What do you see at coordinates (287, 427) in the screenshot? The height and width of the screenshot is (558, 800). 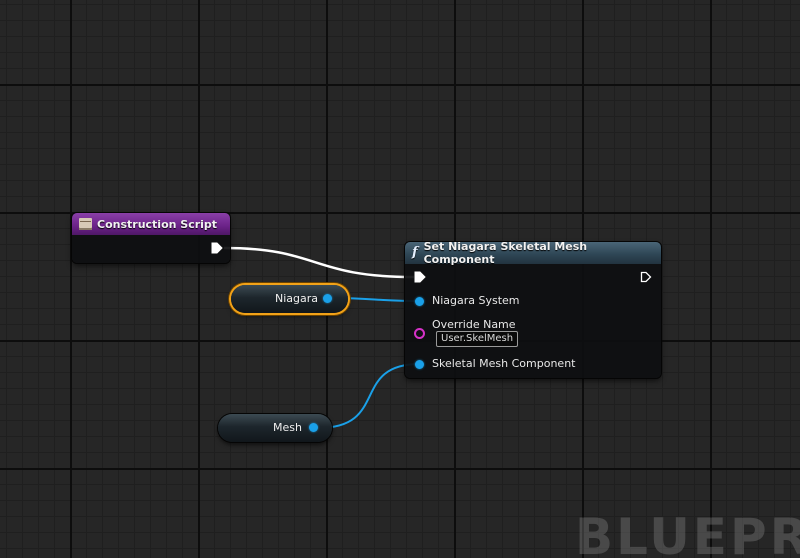 I see `mesh-variable-label: Mesh` at bounding box center [287, 427].